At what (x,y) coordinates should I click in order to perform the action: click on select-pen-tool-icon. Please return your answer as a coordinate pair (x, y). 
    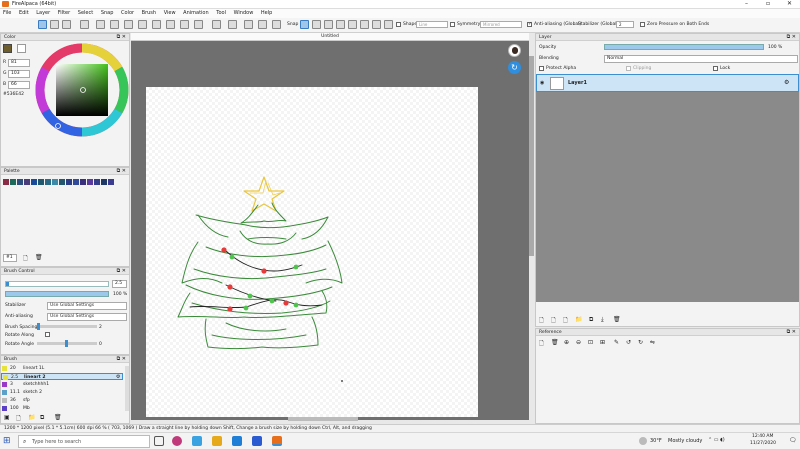
    Looking at the image, I should click on (184, 24).